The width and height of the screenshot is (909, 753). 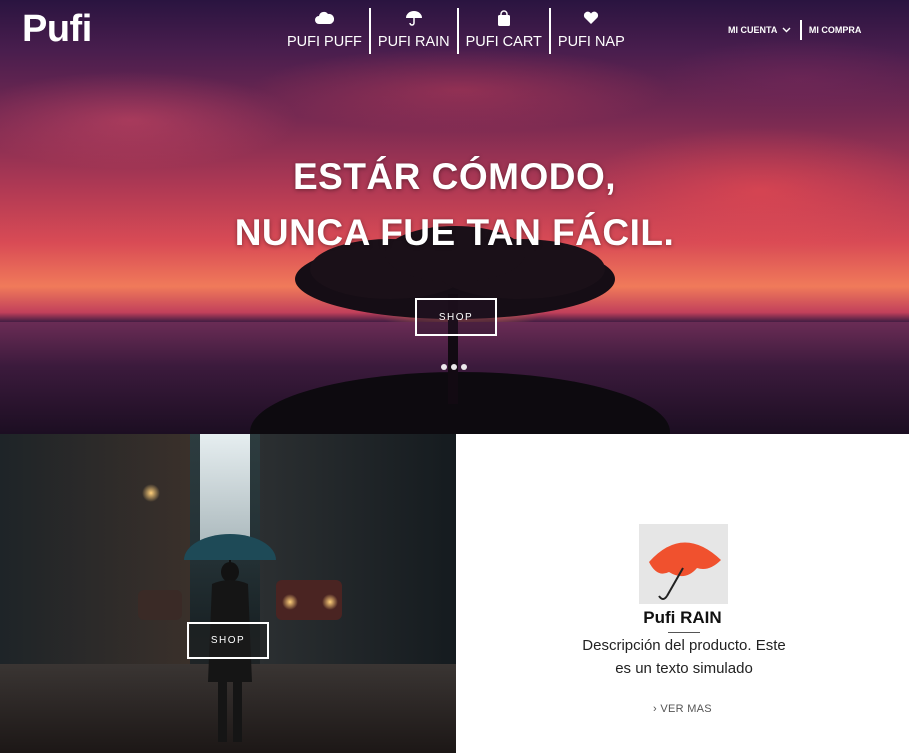 I want to click on account-menu: MI CUENTA MI COMPRA, so click(x=794, y=30).